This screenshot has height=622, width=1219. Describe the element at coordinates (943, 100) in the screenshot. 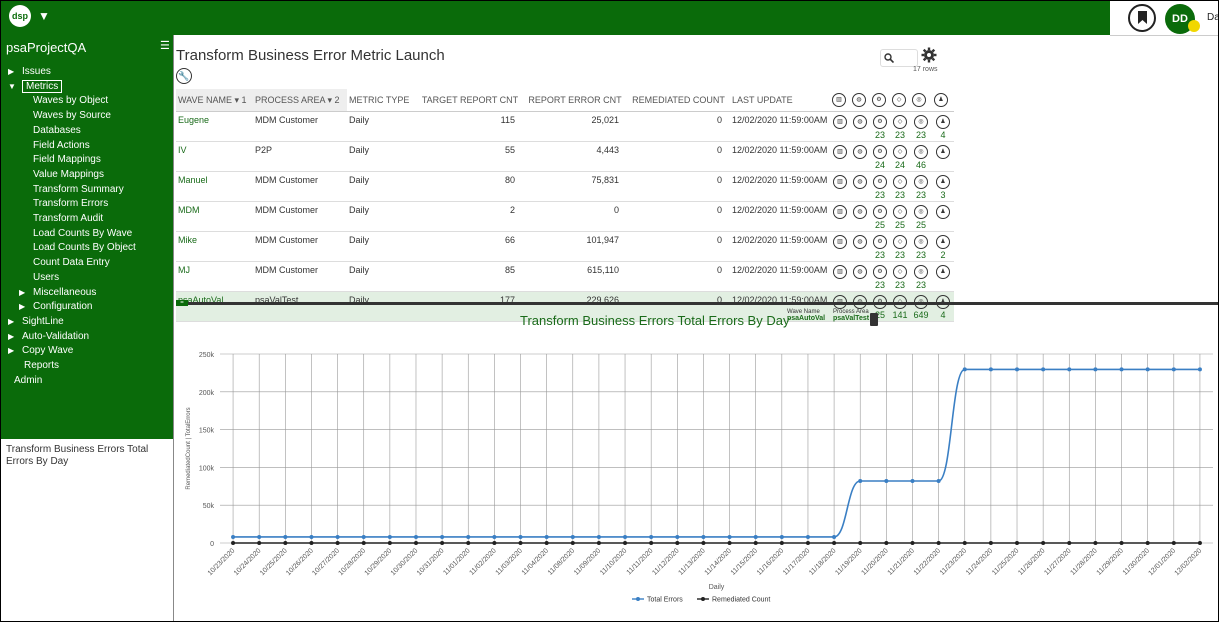

I see `column-header-user-icon: ♟` at that location.